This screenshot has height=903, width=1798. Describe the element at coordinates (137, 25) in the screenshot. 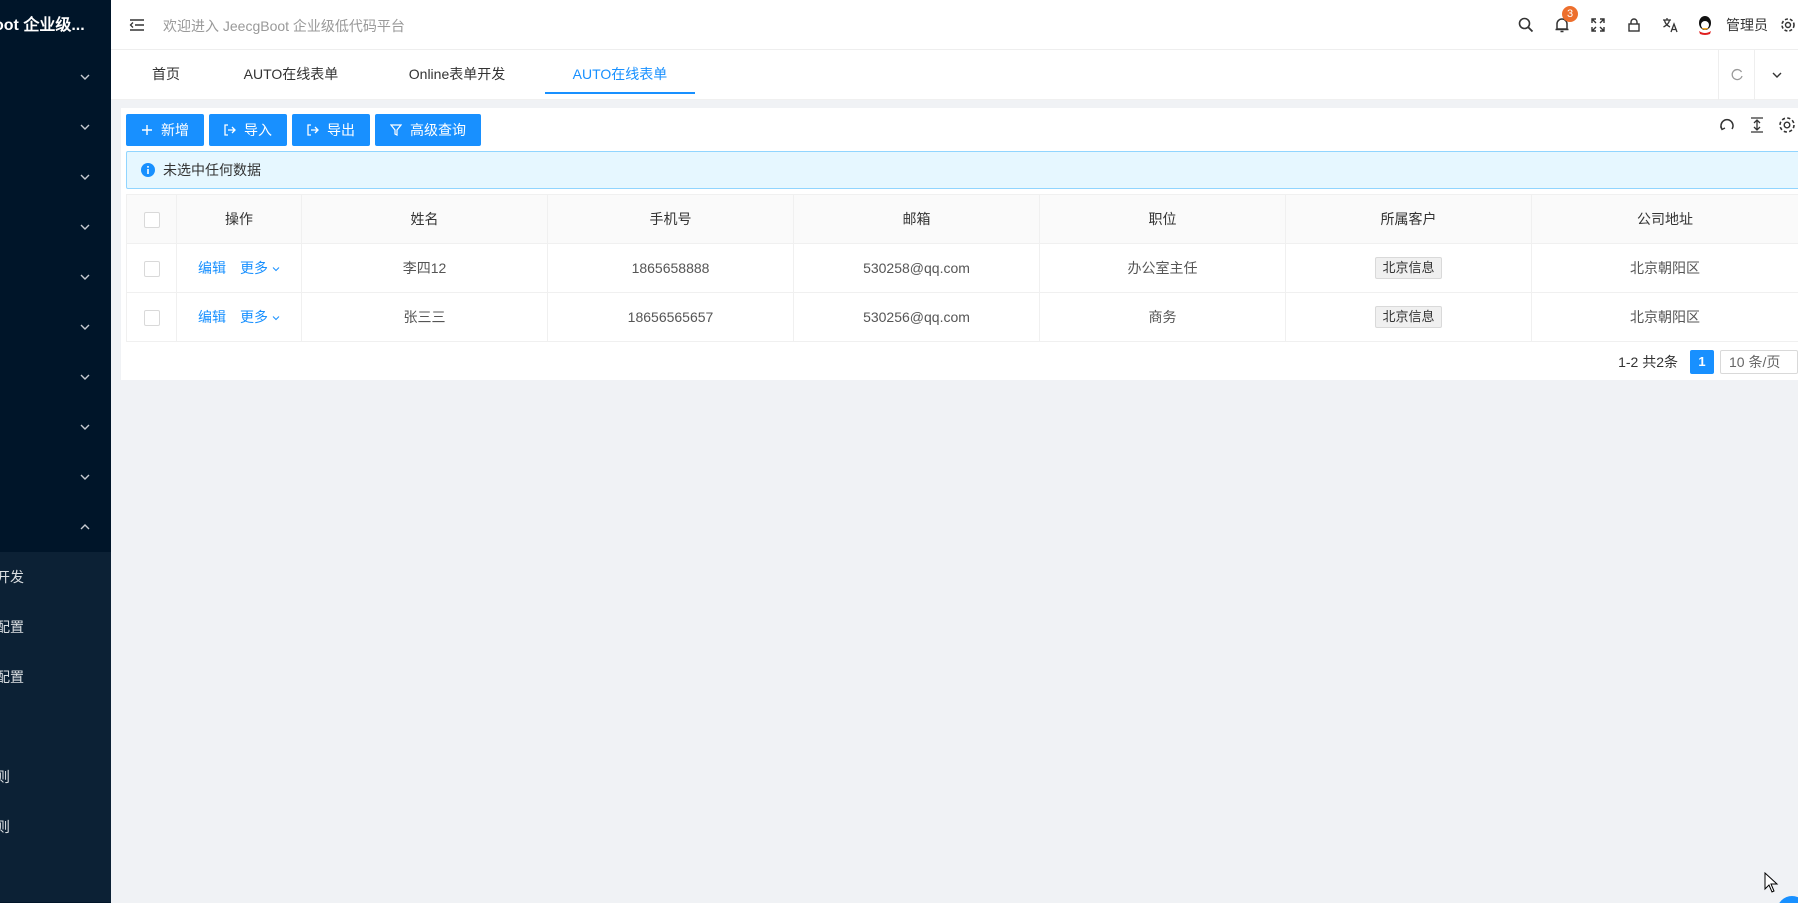

I see `menu-fold-icon` at that location.